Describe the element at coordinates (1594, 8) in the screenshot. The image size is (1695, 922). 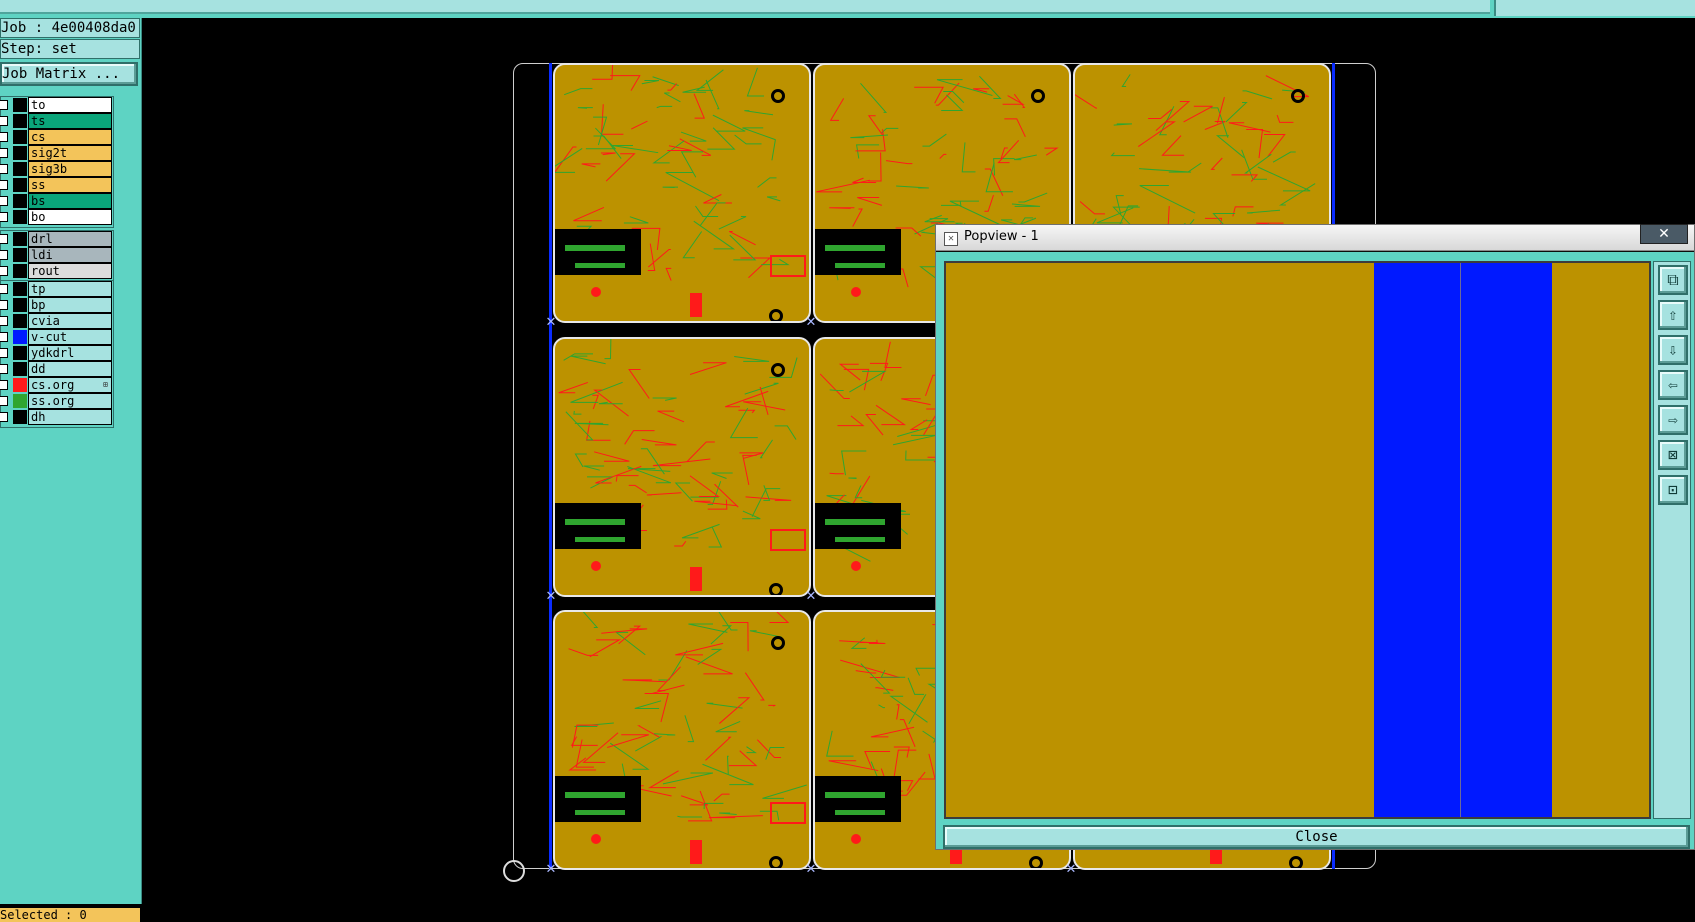
I see `top-right-field` at that location.